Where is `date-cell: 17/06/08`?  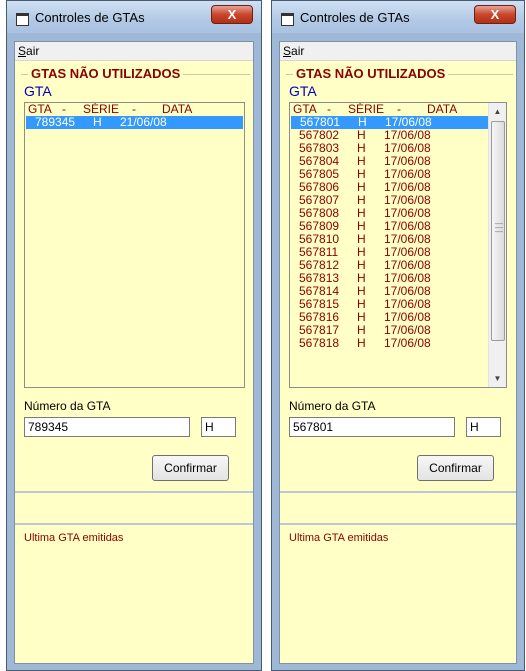 date-cell: 17/06/08 is located at coordinates (407, 343).